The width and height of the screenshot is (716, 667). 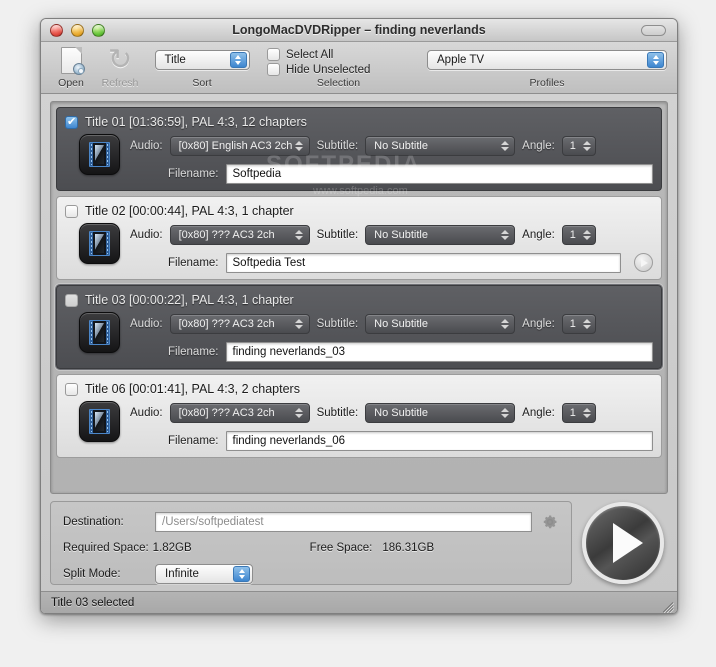 What do you see at coordinates (359, 211) in the screenshot?
I see `title-row-header: Title 02 [00:00:44], PAL 4:3, 1 chapter` at bounding box center [359, 211].